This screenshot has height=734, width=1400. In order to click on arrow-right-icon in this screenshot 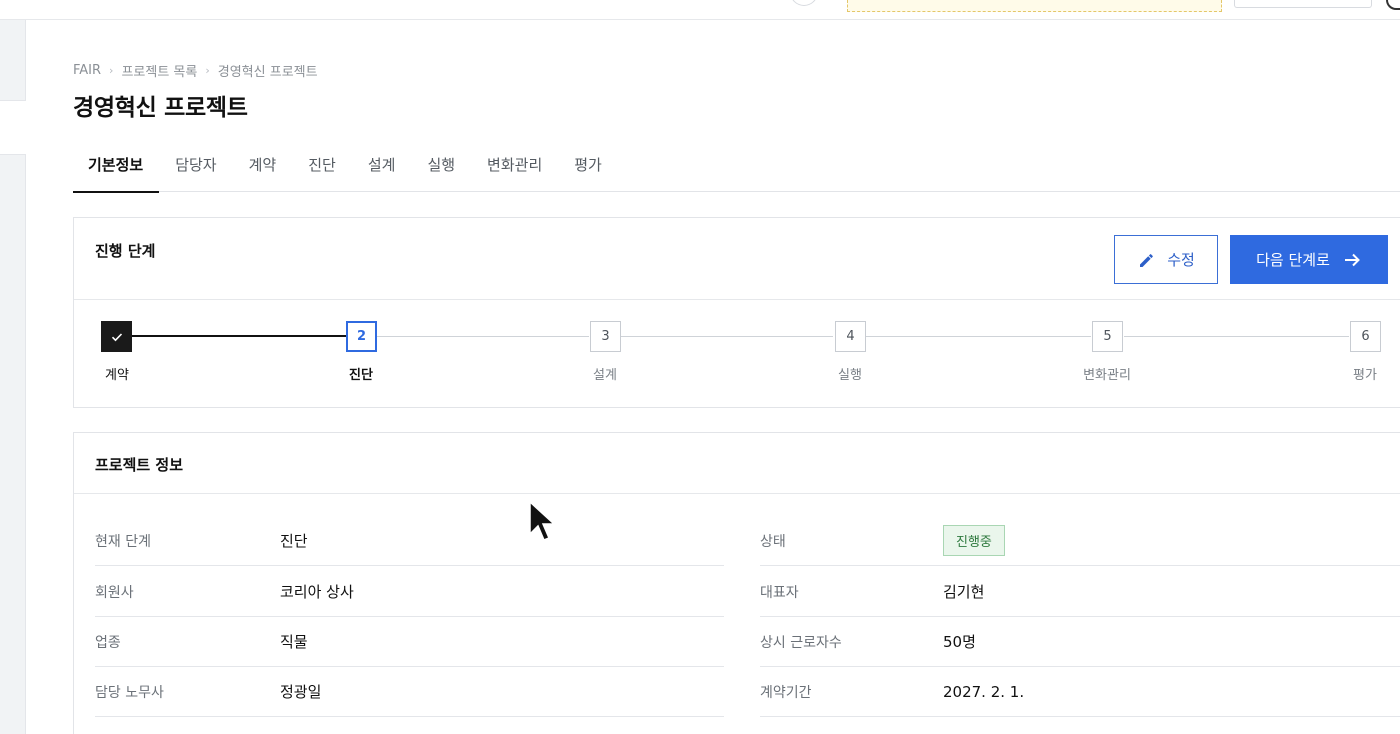, I will do `click(1352, 259)`.